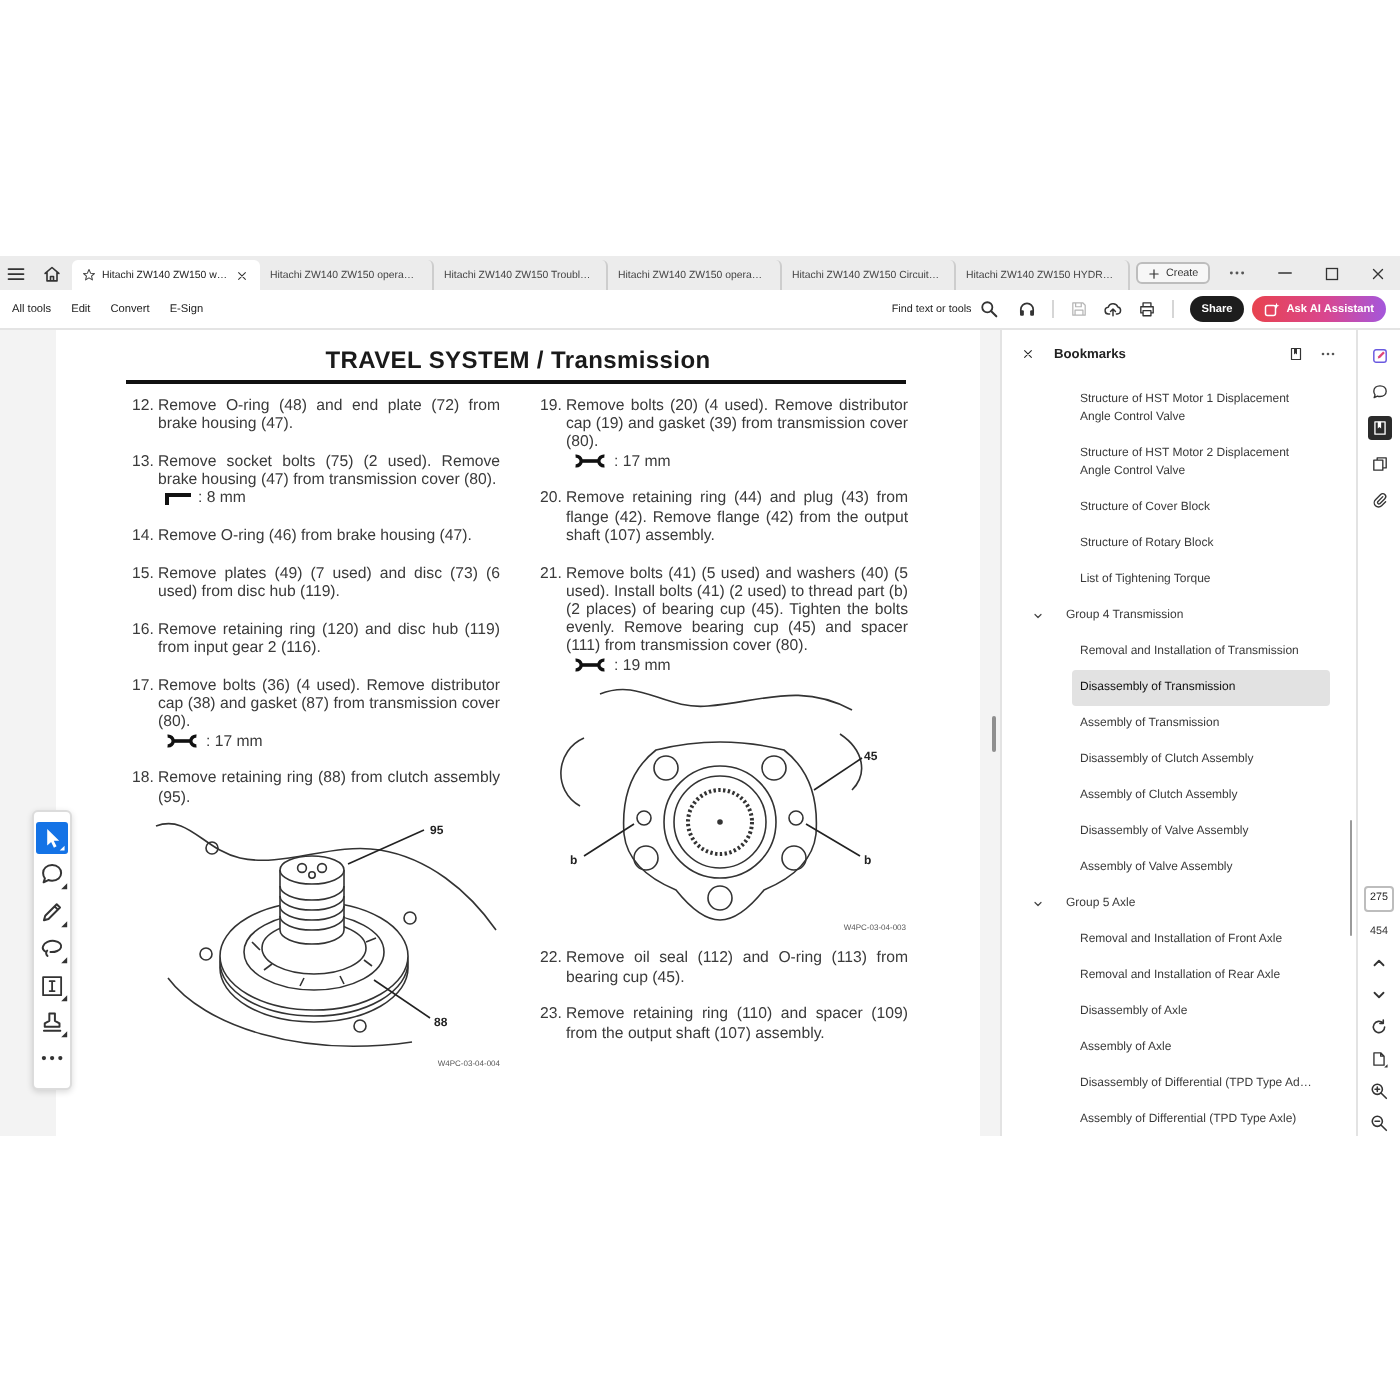 Image resolution: width=1400 pixels, height=1400 pixels. What do you see at coordinates (52, 838) in the screenshot?
I see `cursor-icon` at bounding box center [52, 838].